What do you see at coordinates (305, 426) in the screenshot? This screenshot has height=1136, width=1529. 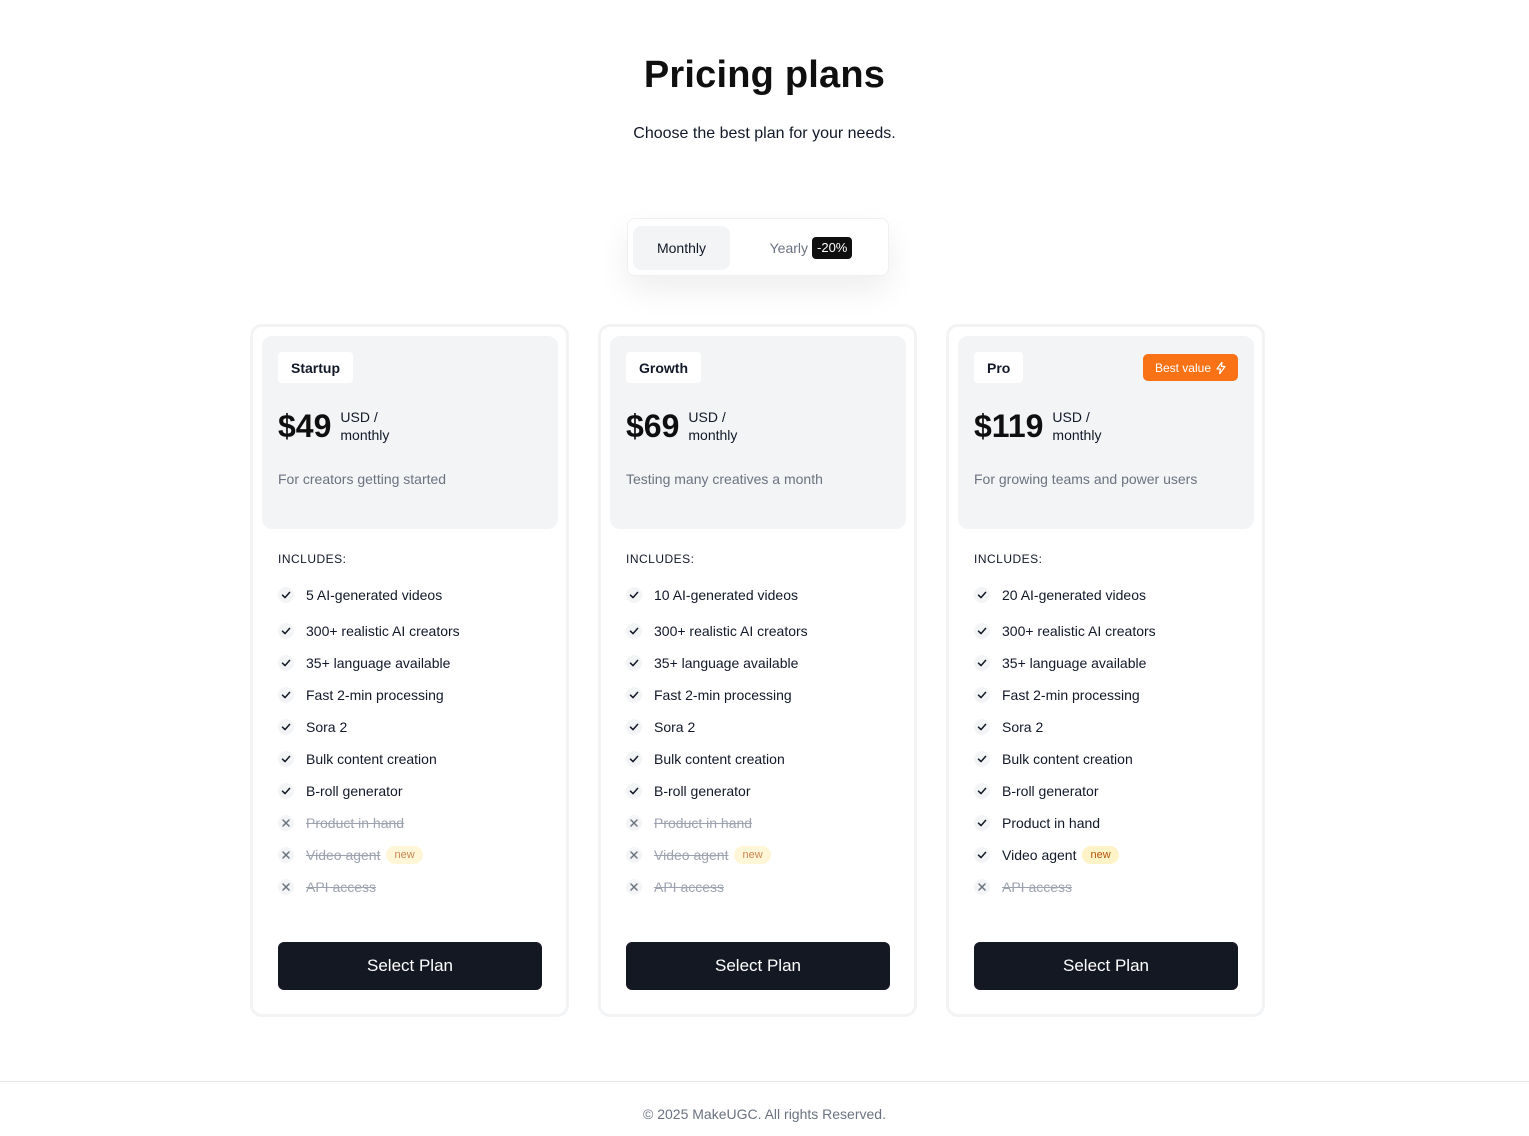 I see `price-amount: $49` at bounding box center [305, 426].